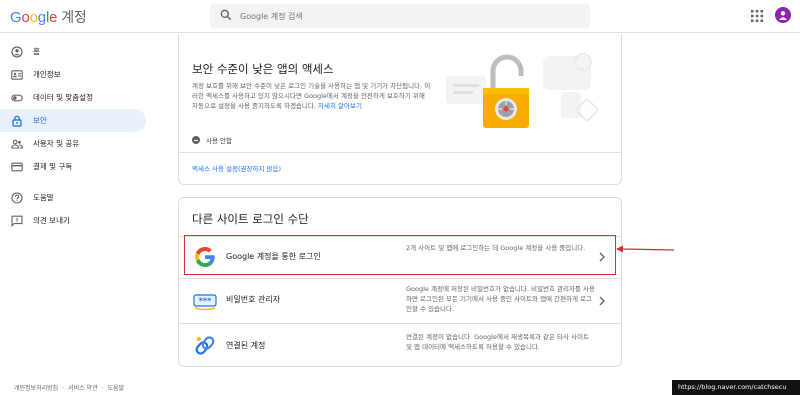  Describe the element at coordinates (17, 98) in the screenshot. I see `toggle-icon` at that location.